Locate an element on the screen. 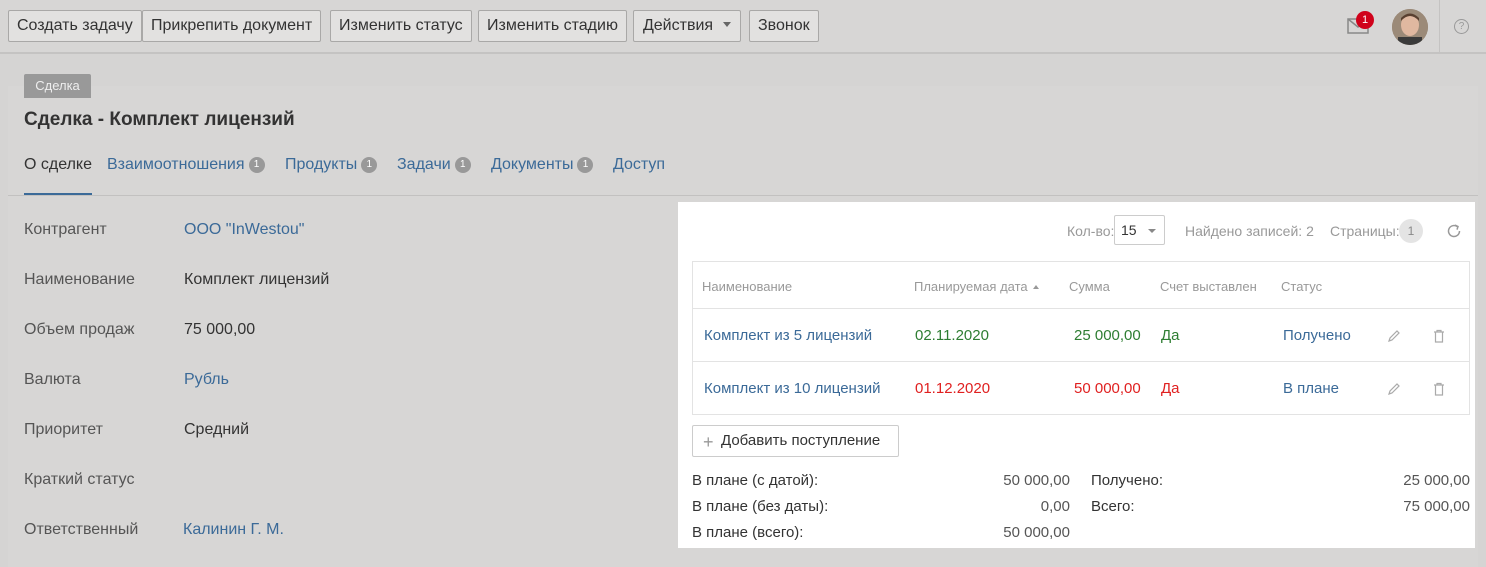  tab-tasks: Задачи 1 is located at coordinates (434, 176).